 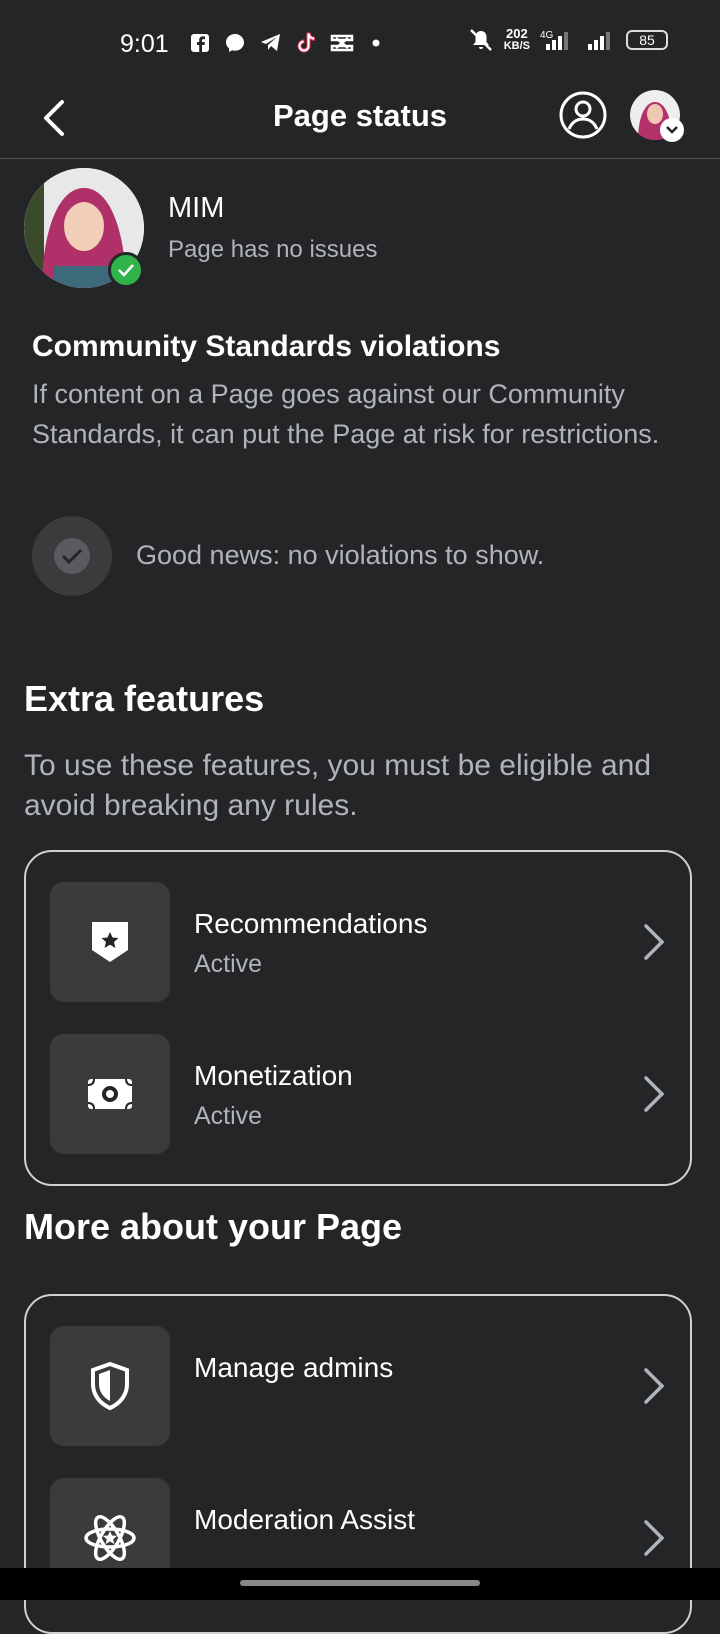 What do you see at coordinates (126, 270) in the screenshot?
I see `verified-check-icon` at bounding box center [126, 270].